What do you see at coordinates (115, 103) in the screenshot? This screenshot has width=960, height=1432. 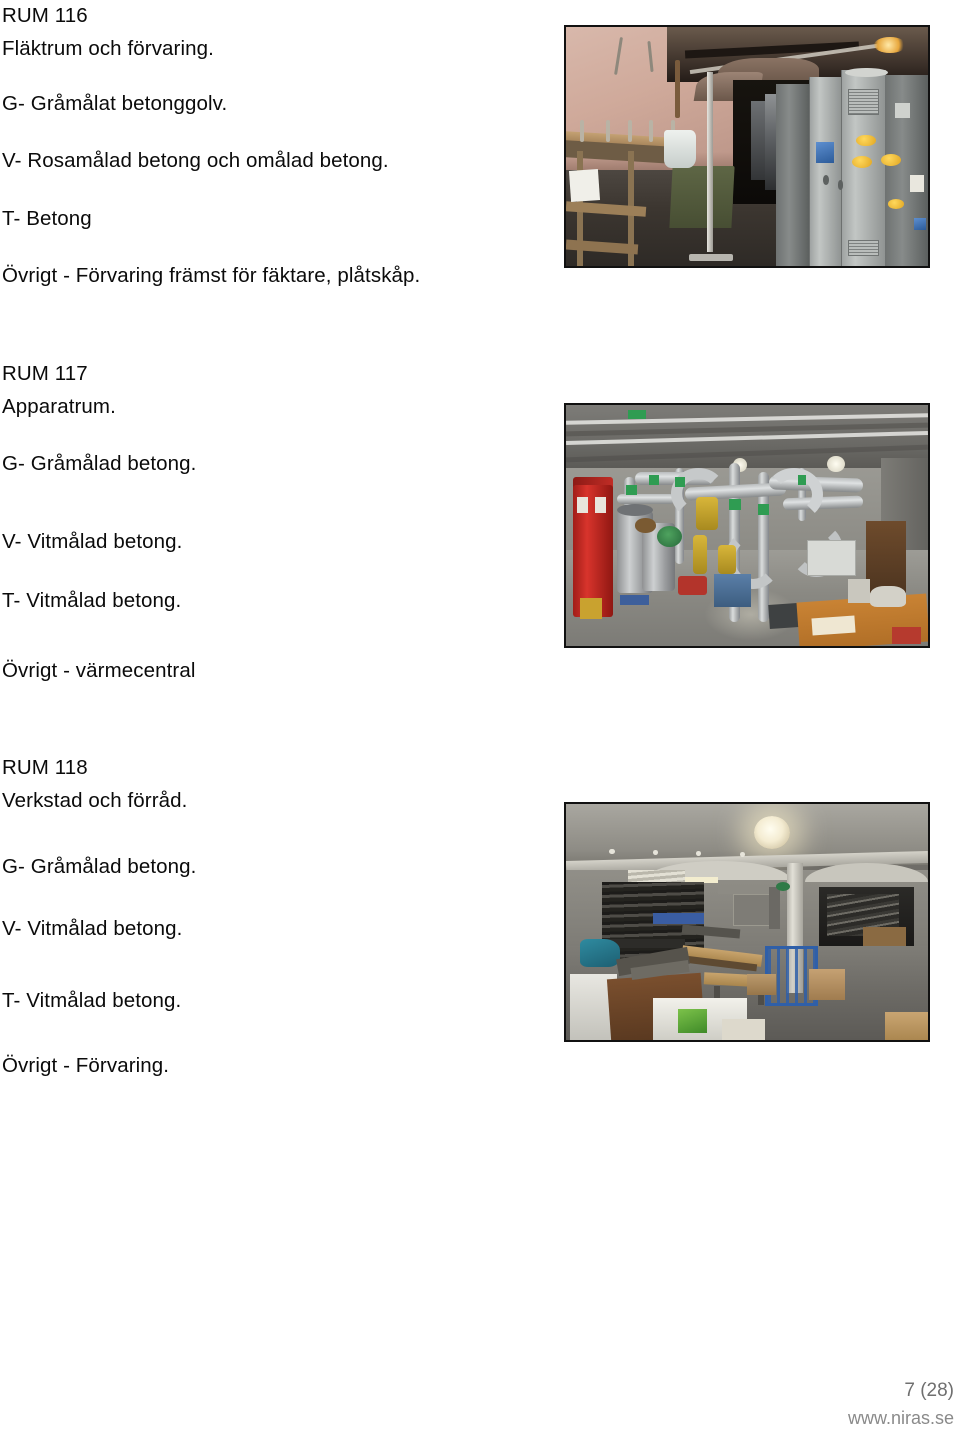 I see `room-floor-116: G- Gråmålat betonggolv.` at bounding box center [115, 103].